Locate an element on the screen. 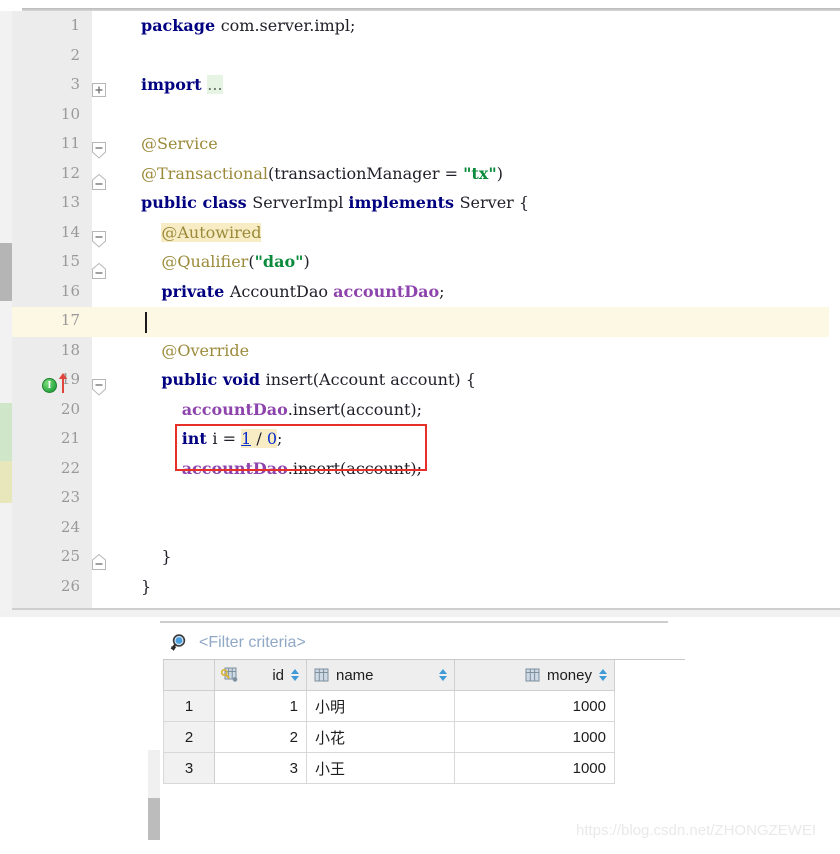 The image size is (840, 854). cell-id: 1 is located at coordinates (260, 706).